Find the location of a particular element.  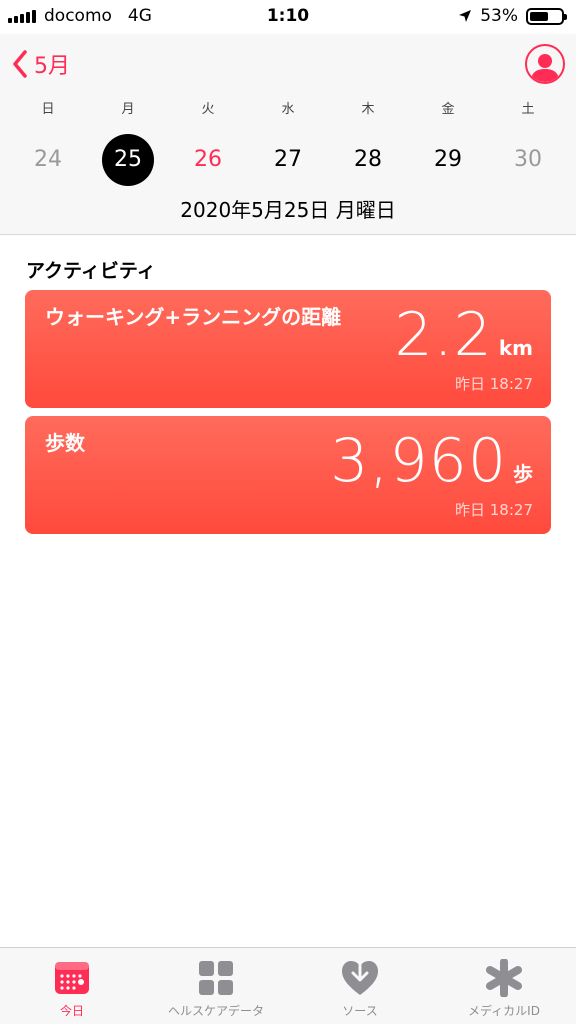

tab-label: ソース is located at coordinates (360, 1011).